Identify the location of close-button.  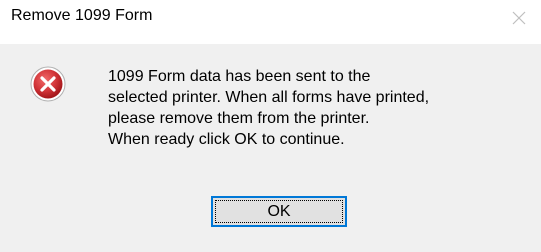
(519, 18).